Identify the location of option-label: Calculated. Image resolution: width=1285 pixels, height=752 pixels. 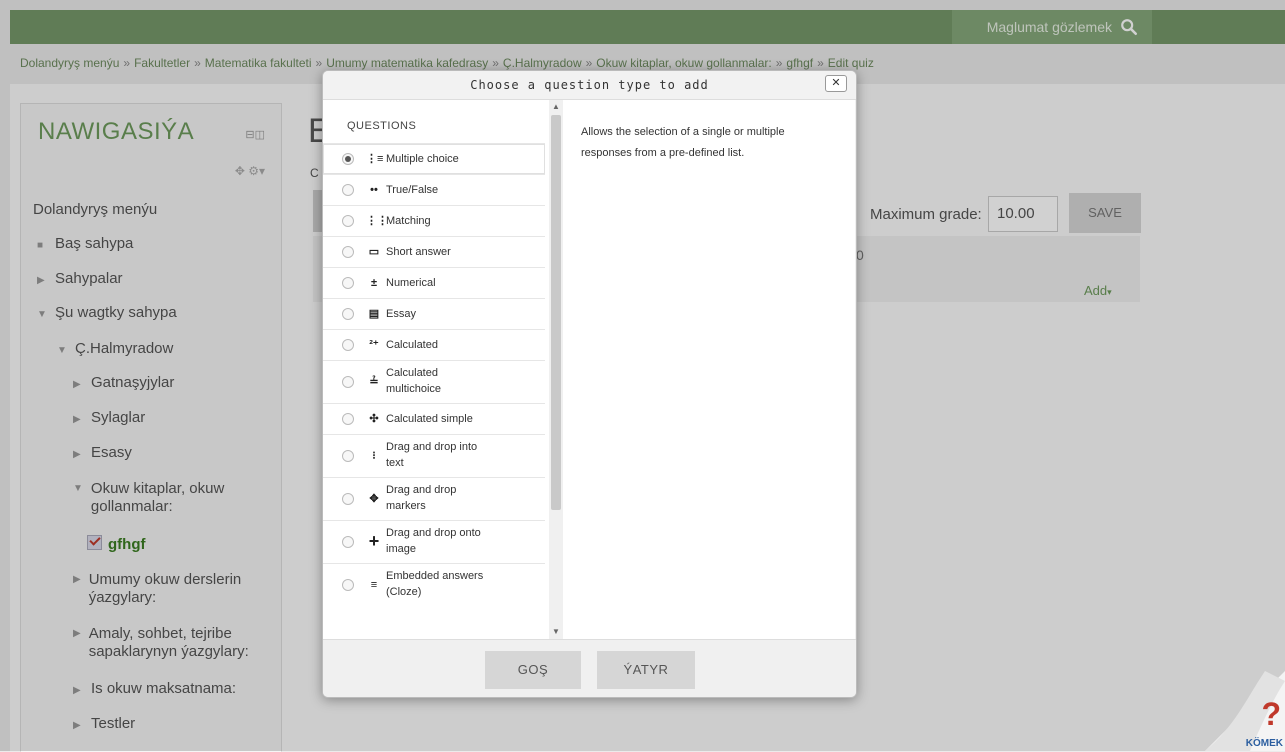
(412, 345).